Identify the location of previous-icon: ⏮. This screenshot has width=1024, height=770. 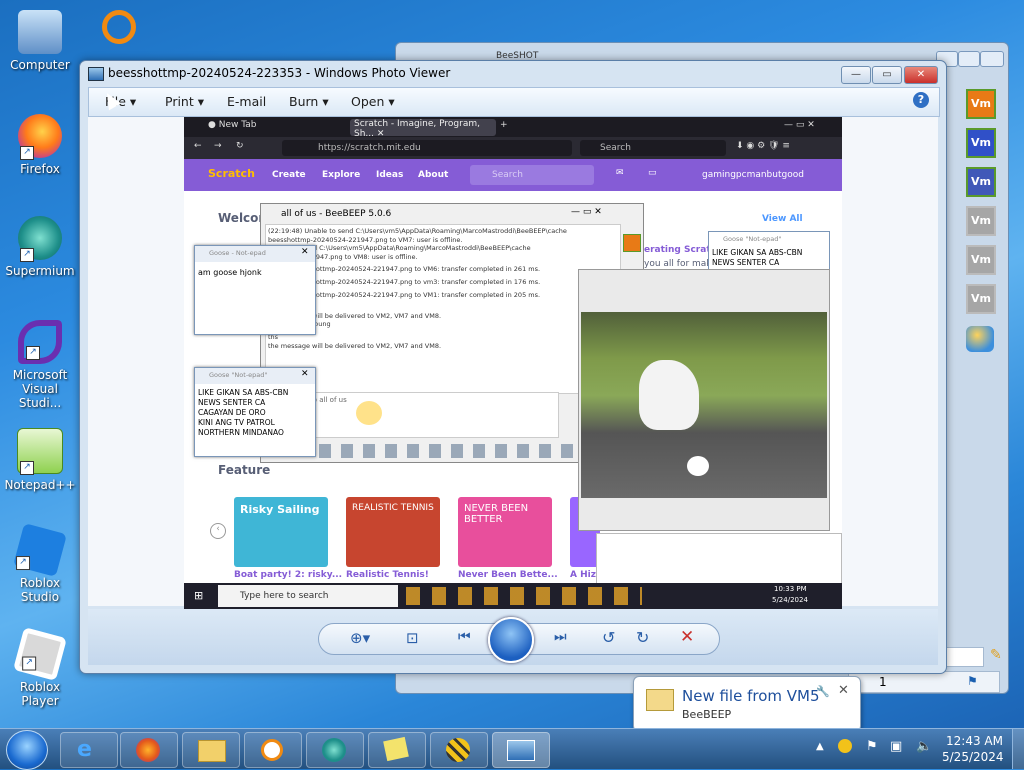
(464, 637).